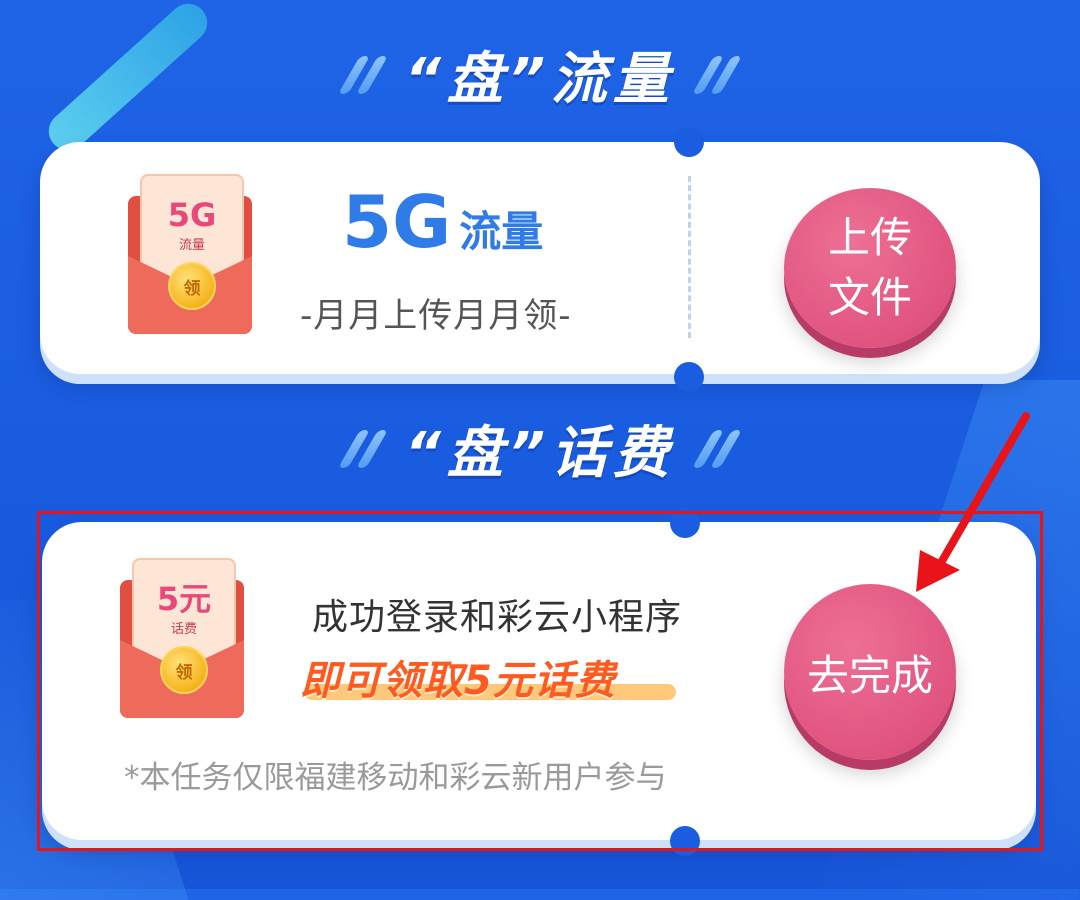  I want to click on button-label-line1: 上传, so click(869, 237).